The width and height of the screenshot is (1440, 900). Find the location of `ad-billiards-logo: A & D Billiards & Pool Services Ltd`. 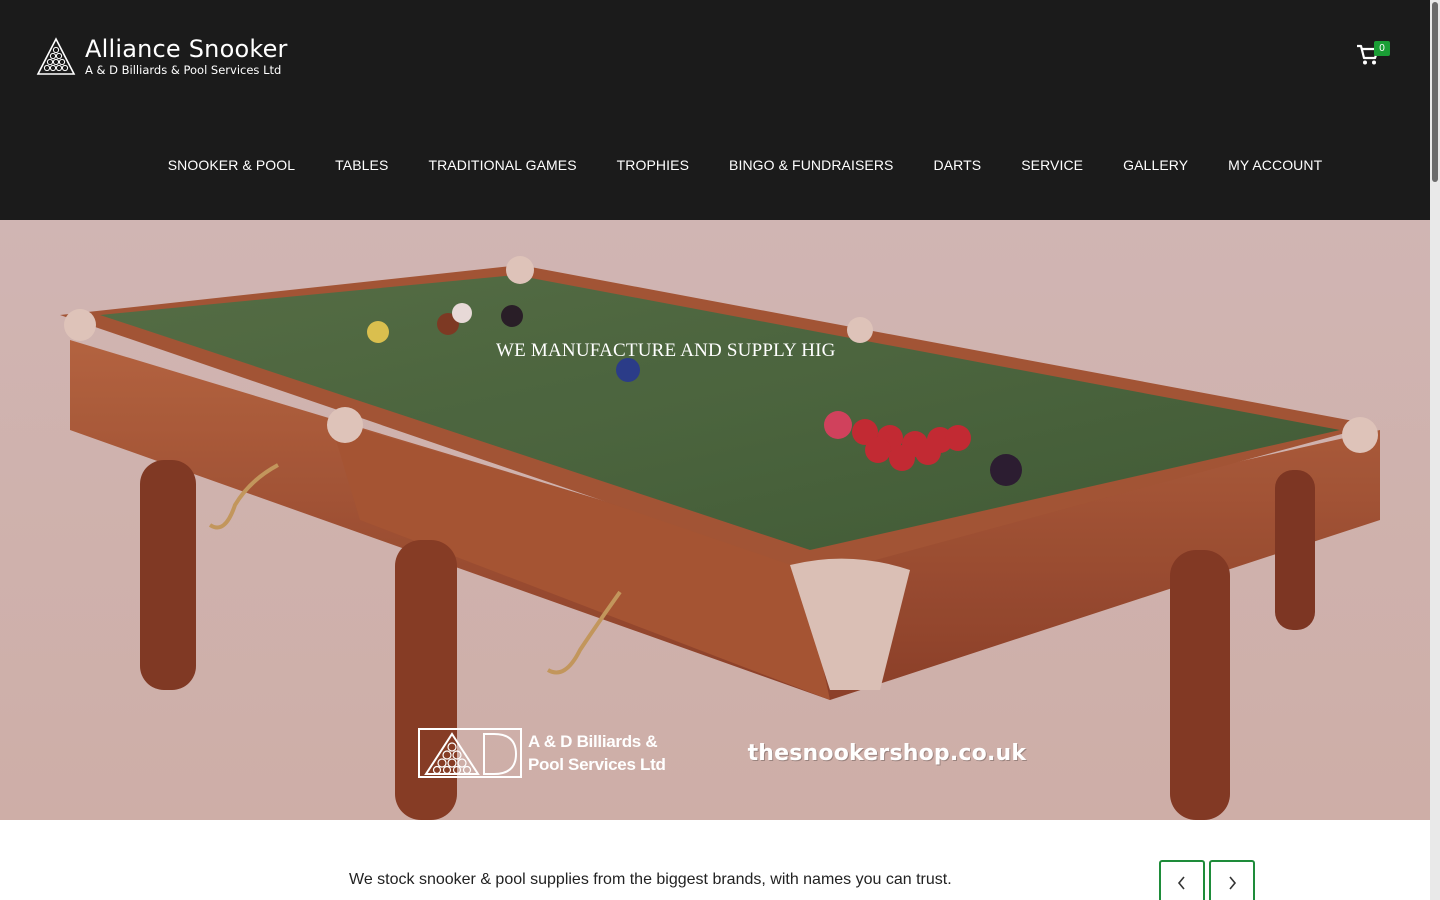

ad-billiards-logo: A & D Billiards & Pool Services Ltd is located at coordinates (542, 753).